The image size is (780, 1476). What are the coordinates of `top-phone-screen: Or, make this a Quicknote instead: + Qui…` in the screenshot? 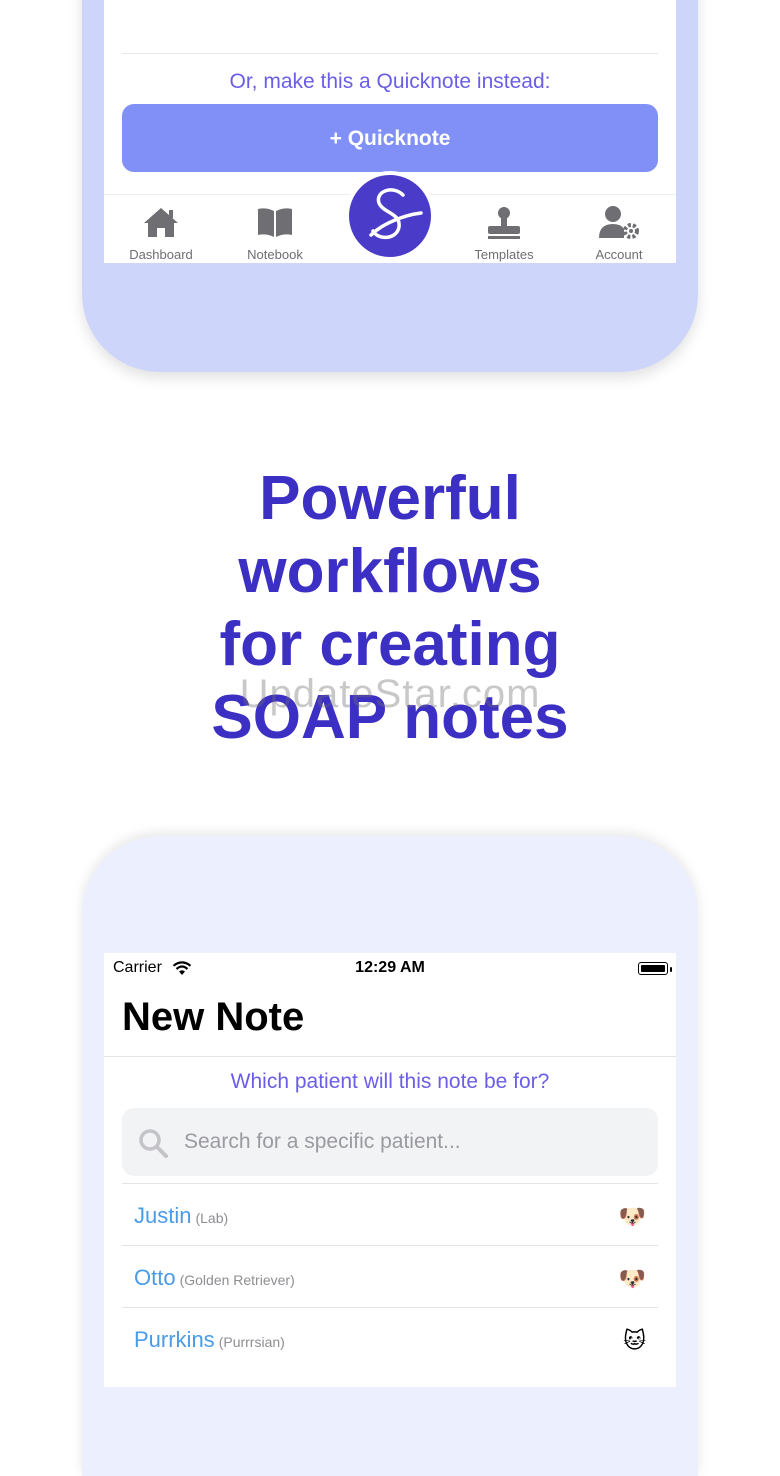 It's located at (390, 131).